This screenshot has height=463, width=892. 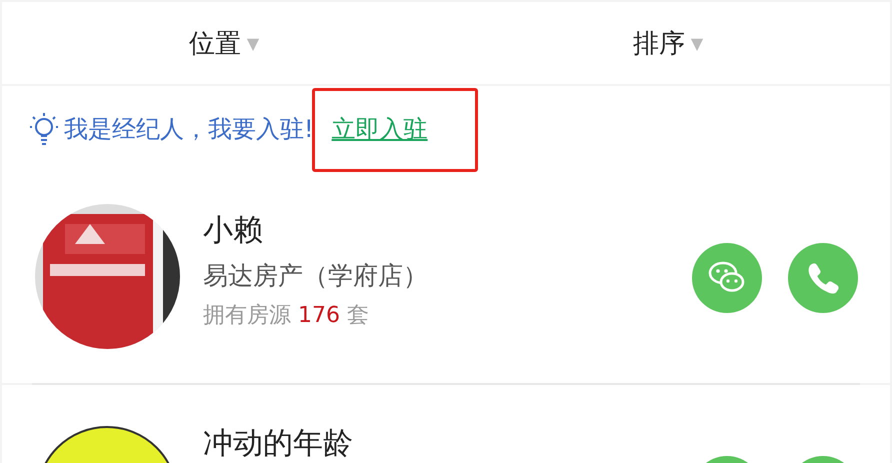 I want to click on filter-dropdown: 排序 ▼, so click(x=668, y=43).